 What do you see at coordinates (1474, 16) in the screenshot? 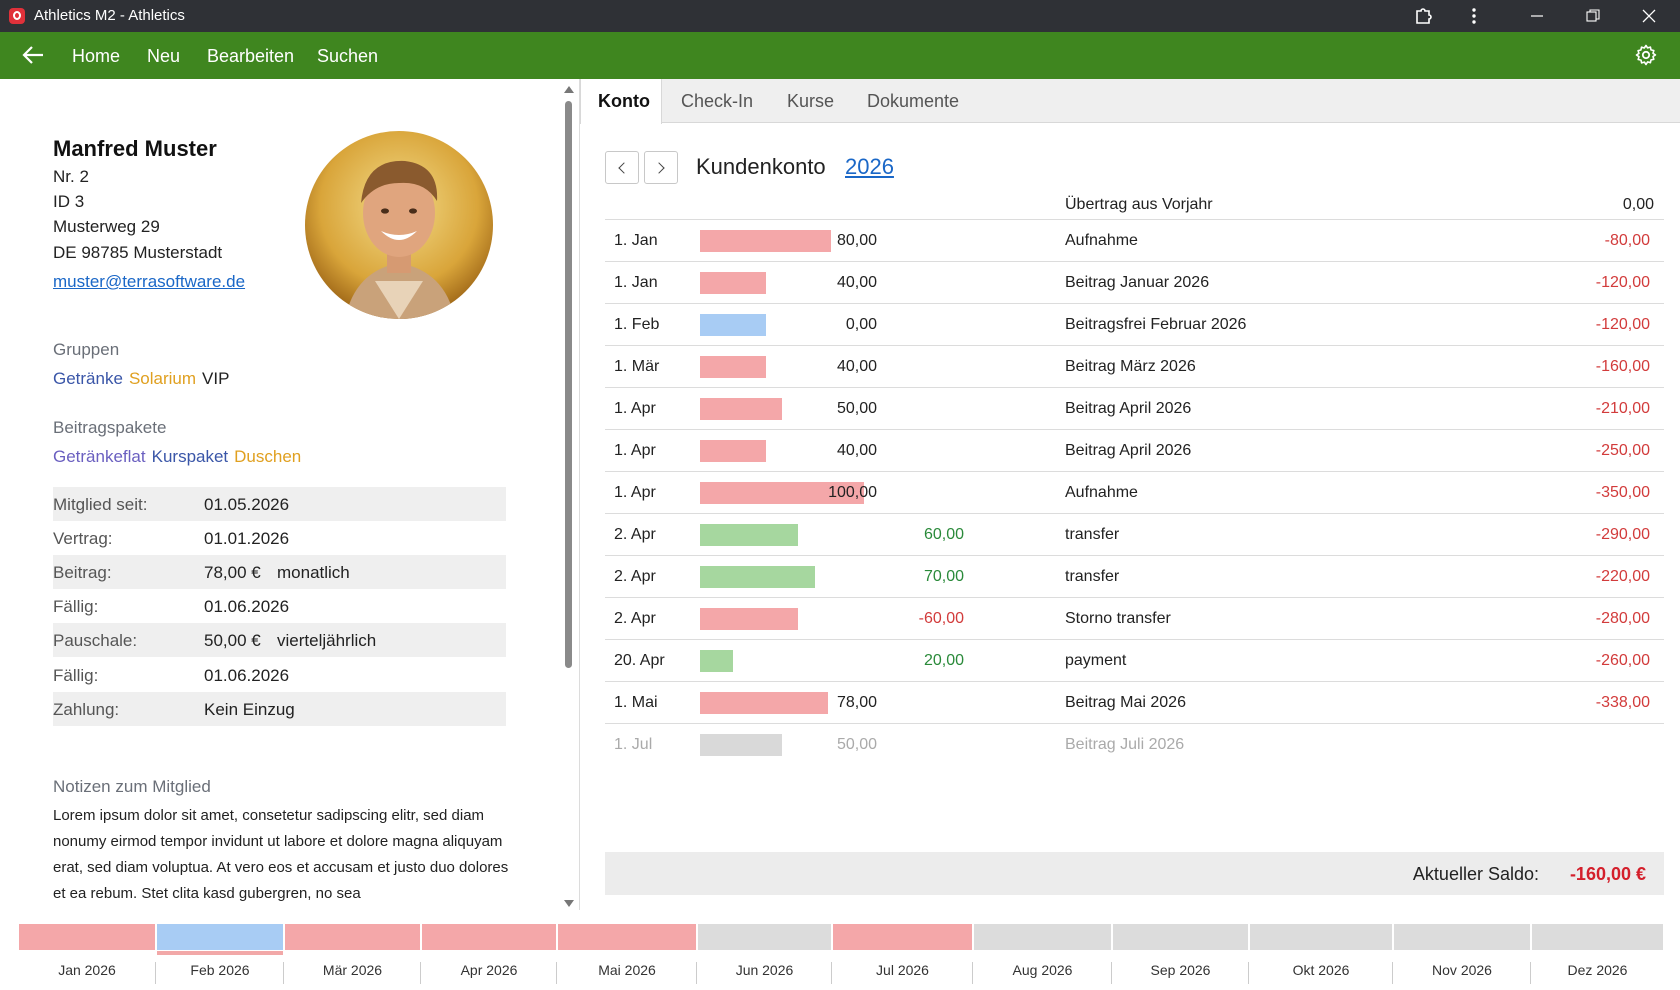
I see `more-options-icon` at bounding box center [1474, 16].